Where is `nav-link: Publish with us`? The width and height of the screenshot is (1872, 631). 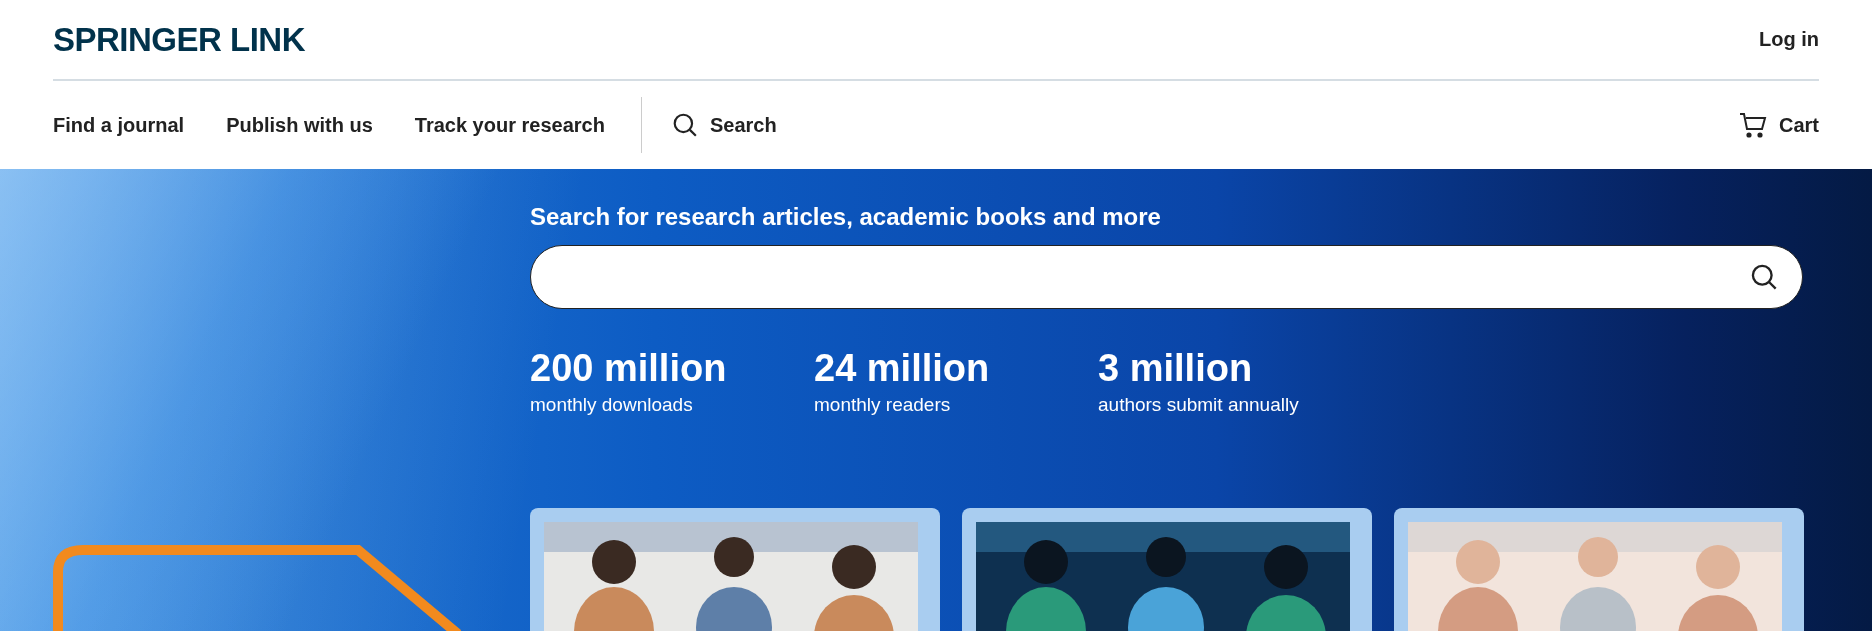
nav-link: Publish with us is located at coordinates (299, 125).